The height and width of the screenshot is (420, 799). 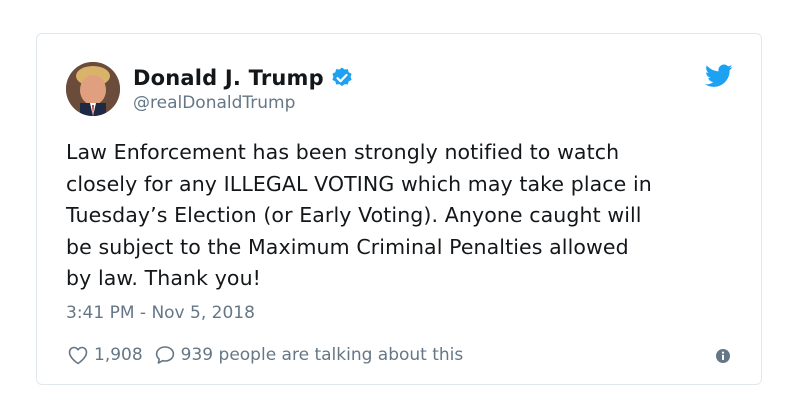 What do you see at coordinates (160, 313) in the screenshot?
I see `tweet-timestamp: 3:41 PM - Nov 5, 2018` at bounding box center [160, 313].